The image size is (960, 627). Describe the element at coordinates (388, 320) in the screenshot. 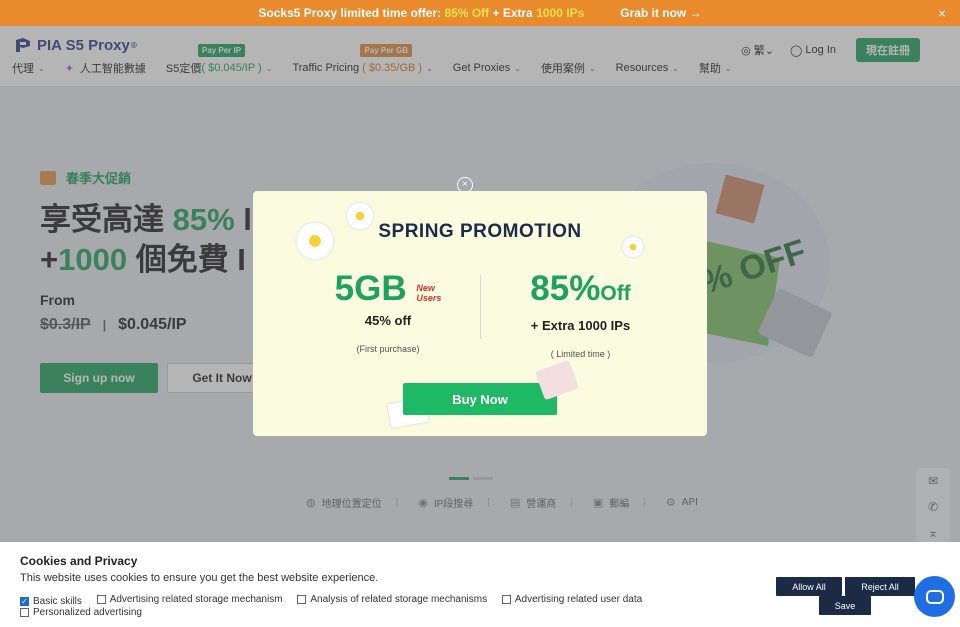

I see `offer1-discount: 45% off` at that location.